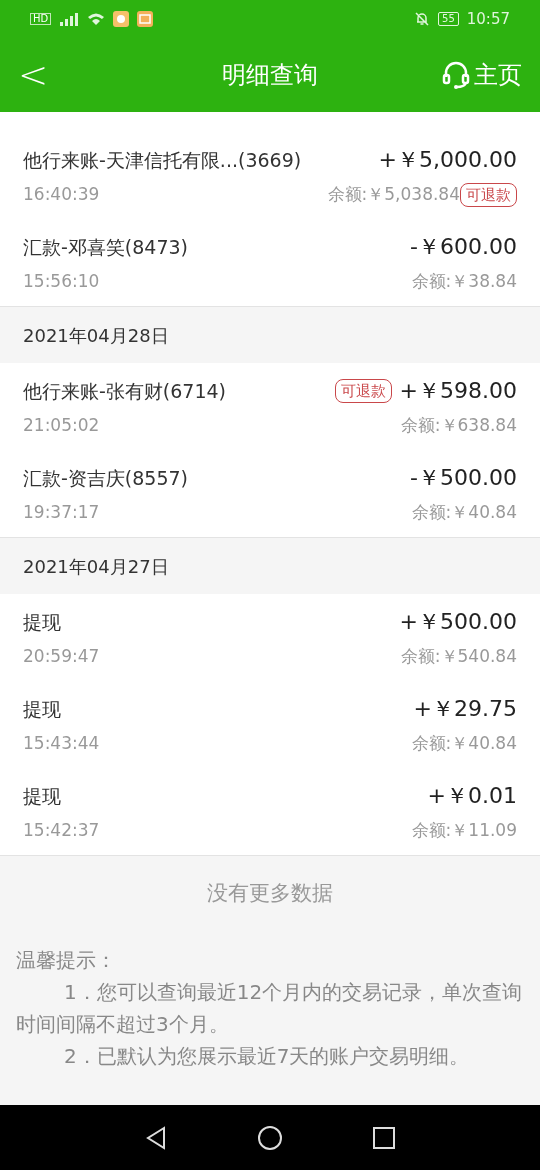  What do you see at coordinates (267, 1056) in the screenshot?
I see `tip-text: 2．已默认为您展示最近7天的账户交易明细。` at bounding box center [267, 1056].